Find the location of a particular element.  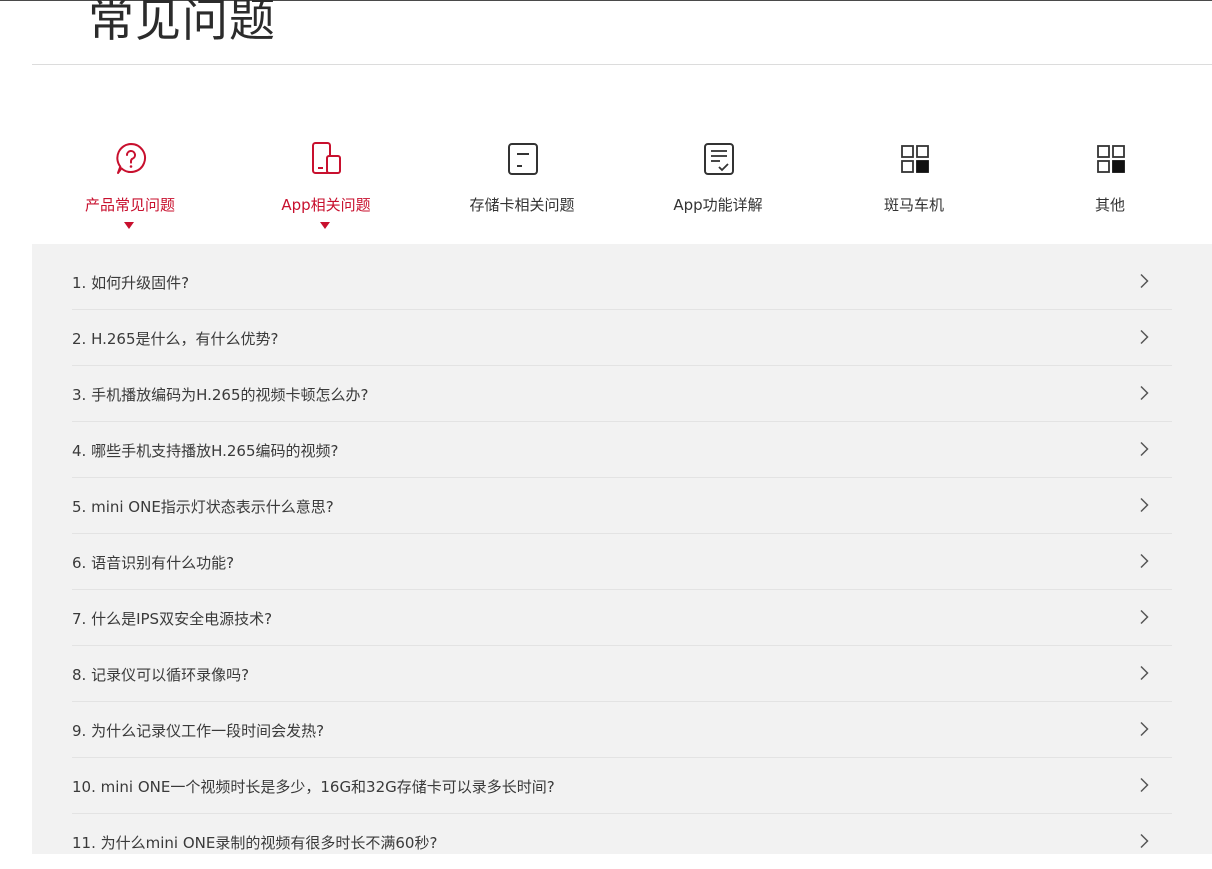

faq-item: 4. 哪些手机支持播放H.265编码的视频? is located at coordinates (622, 450).